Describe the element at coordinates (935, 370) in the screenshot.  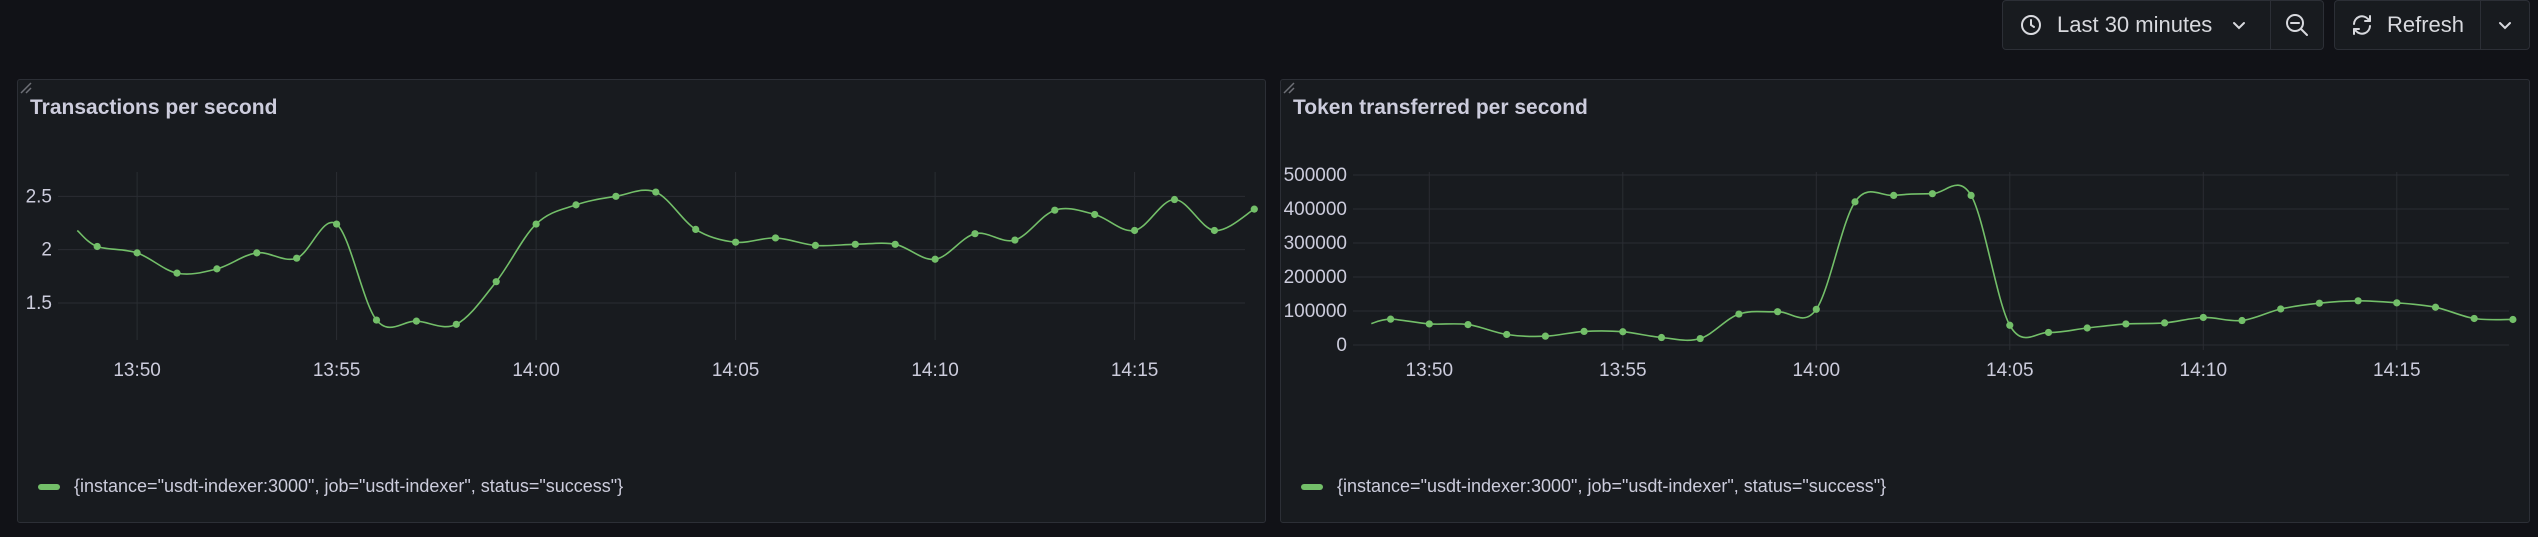
I see `x-tick-label: 14:10` at that location.